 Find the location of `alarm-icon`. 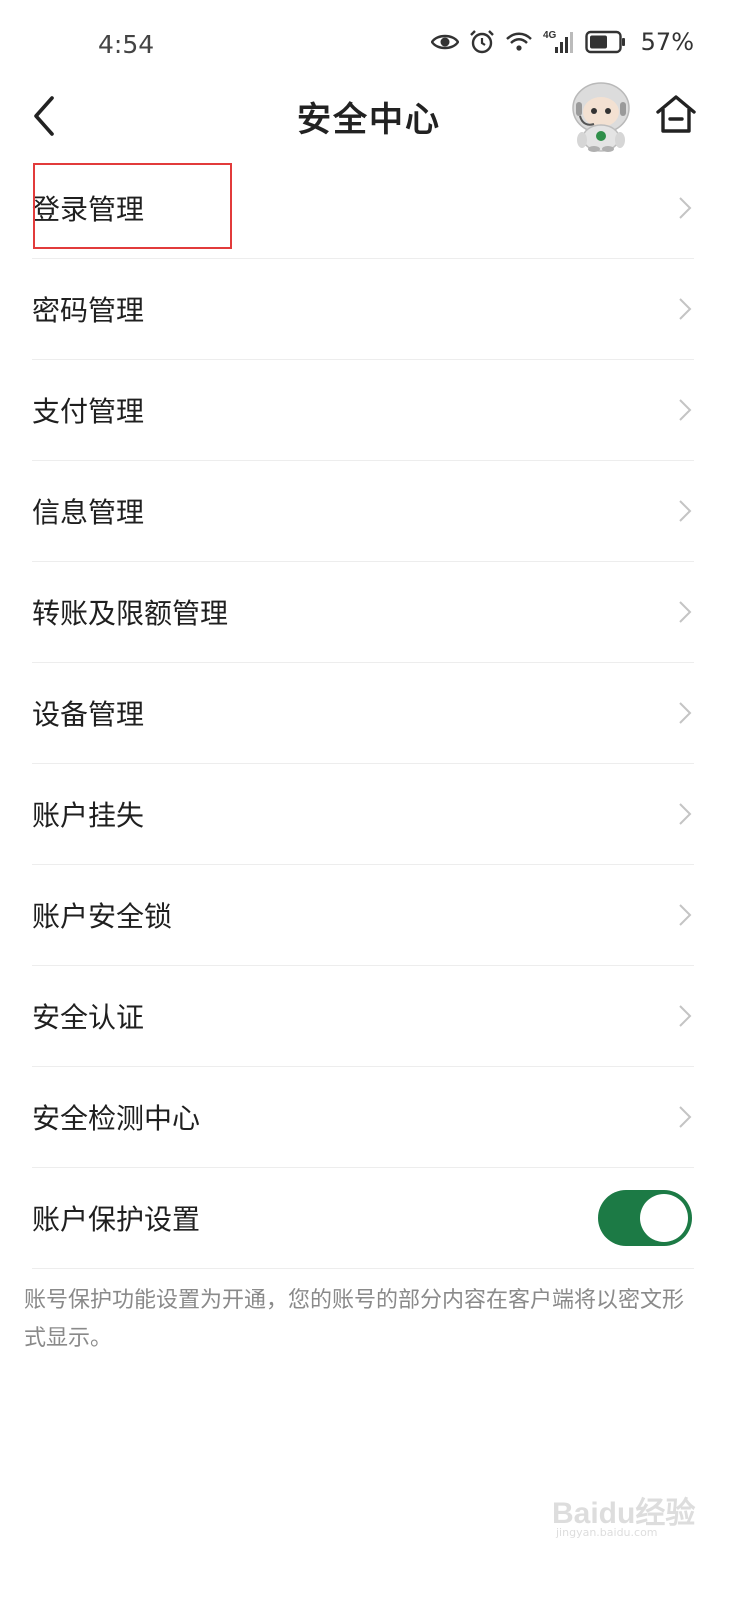

alarm-icon is located at coordinates (482, 42).